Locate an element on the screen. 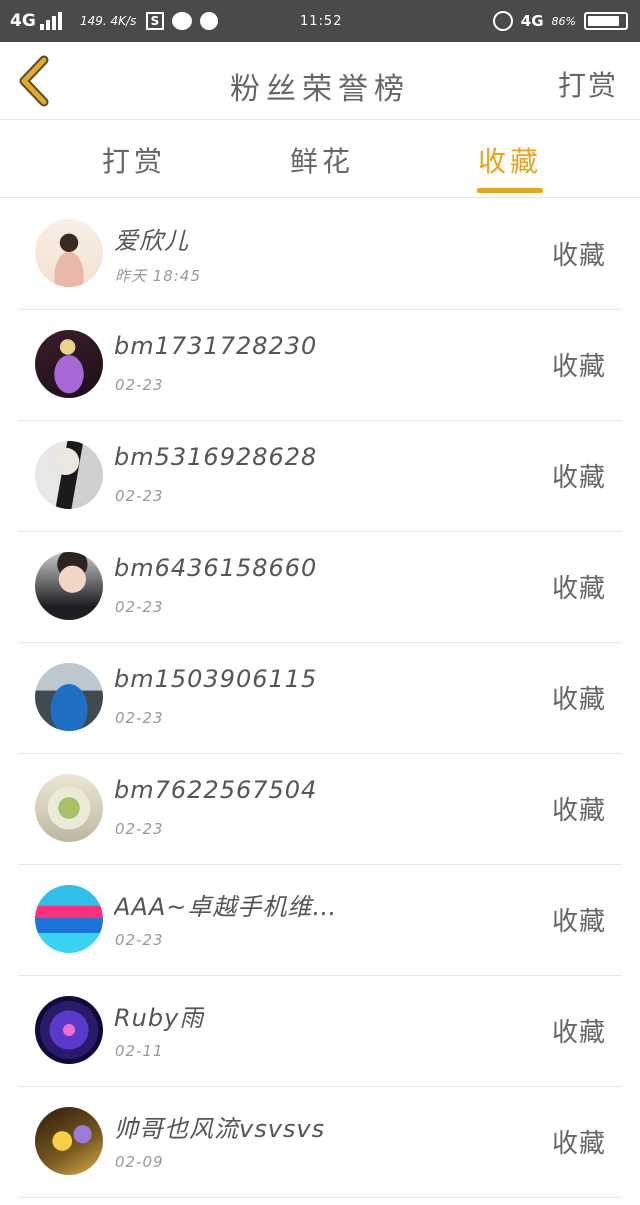 The image size is (640, 1205). battery-percent: 86% is located at coordinates (563, 21).